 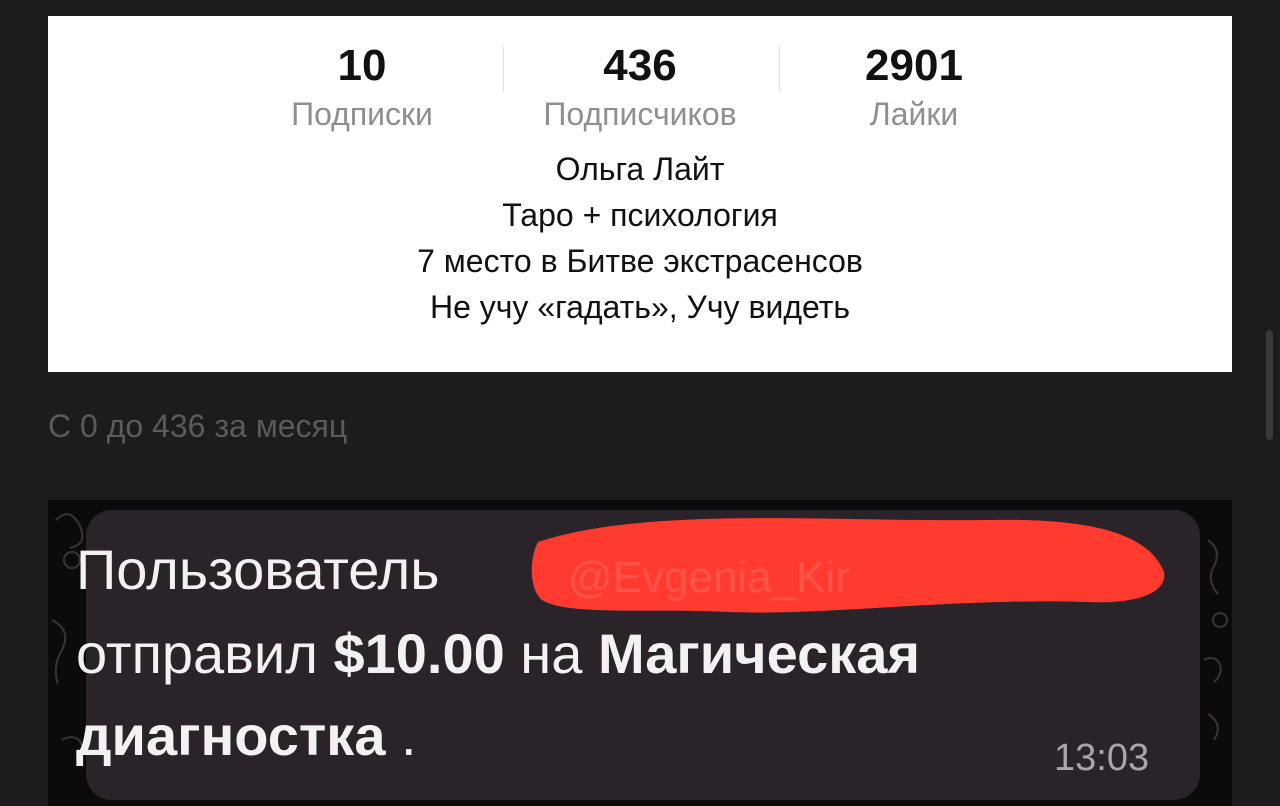 What do you see at coordinates (640, 215) in the screenshot?
I see `bio-line: Таро + психология` at bounding box center [640, 215].